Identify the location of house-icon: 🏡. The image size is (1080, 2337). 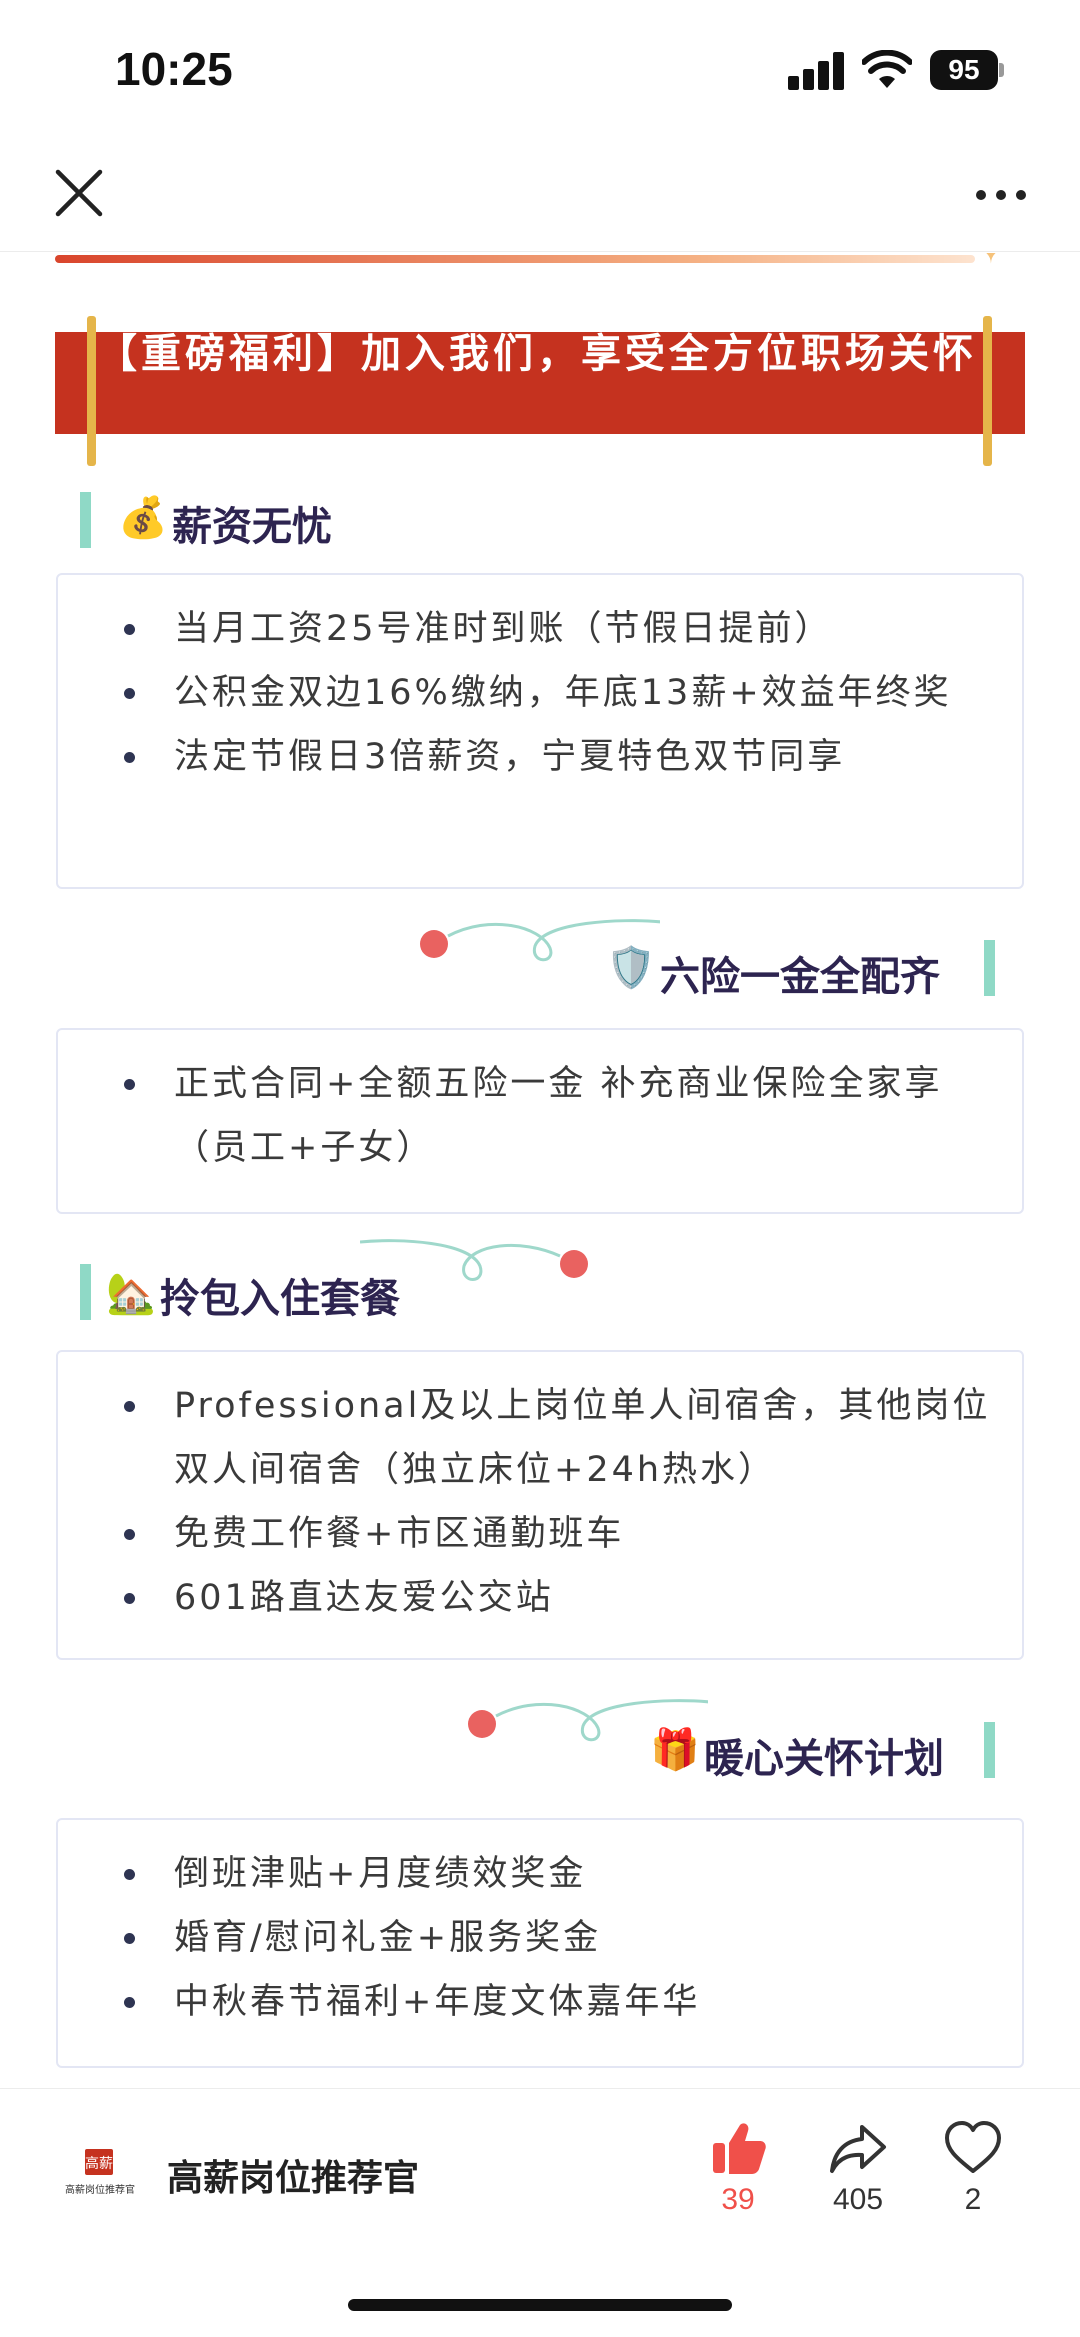
(131, 1294).